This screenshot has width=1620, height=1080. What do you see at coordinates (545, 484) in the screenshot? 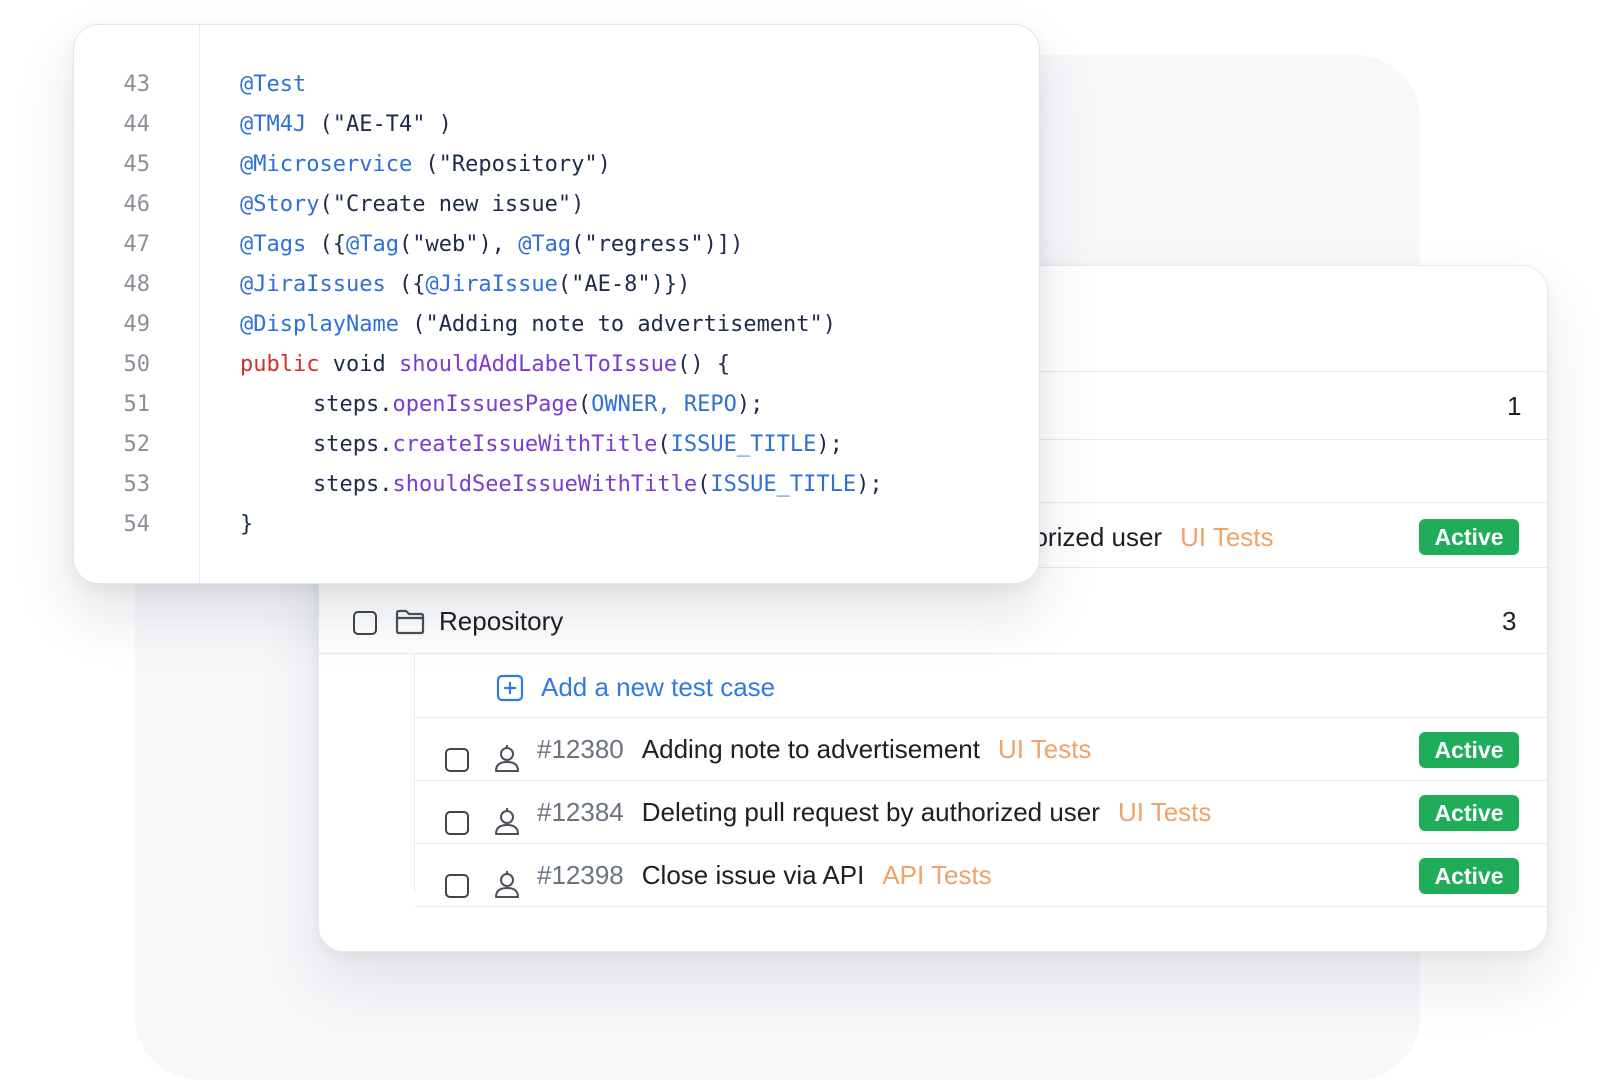
I see `code-token: shouldSeeIssueWithTitle` at bounding box center [545, 484].